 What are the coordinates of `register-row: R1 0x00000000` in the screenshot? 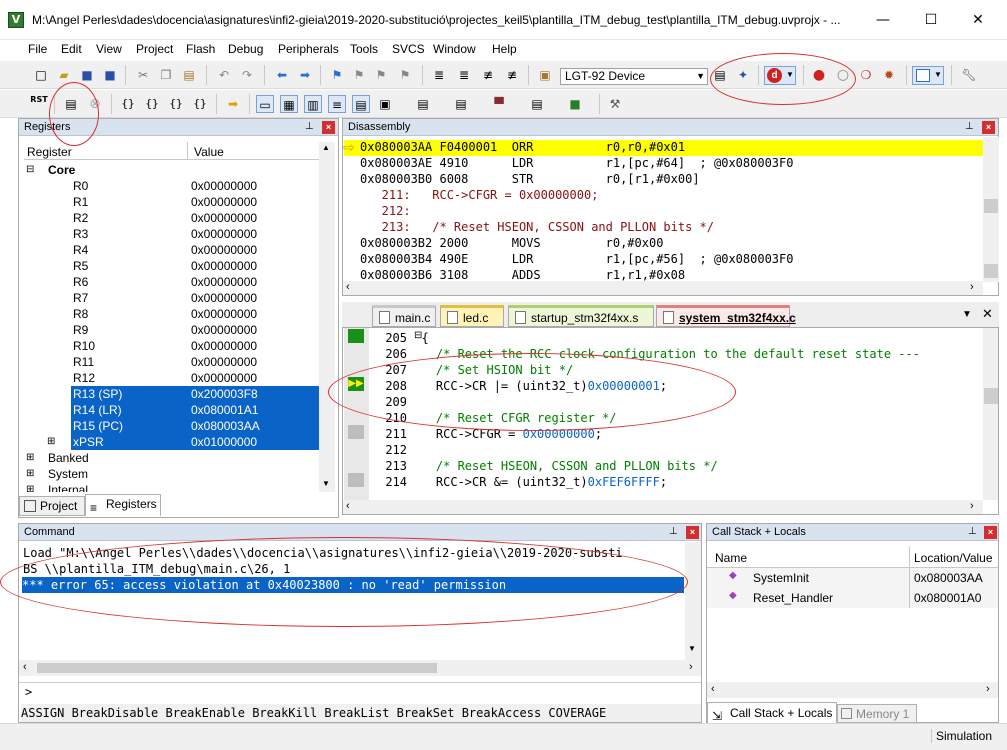 It's located at (171, 202).